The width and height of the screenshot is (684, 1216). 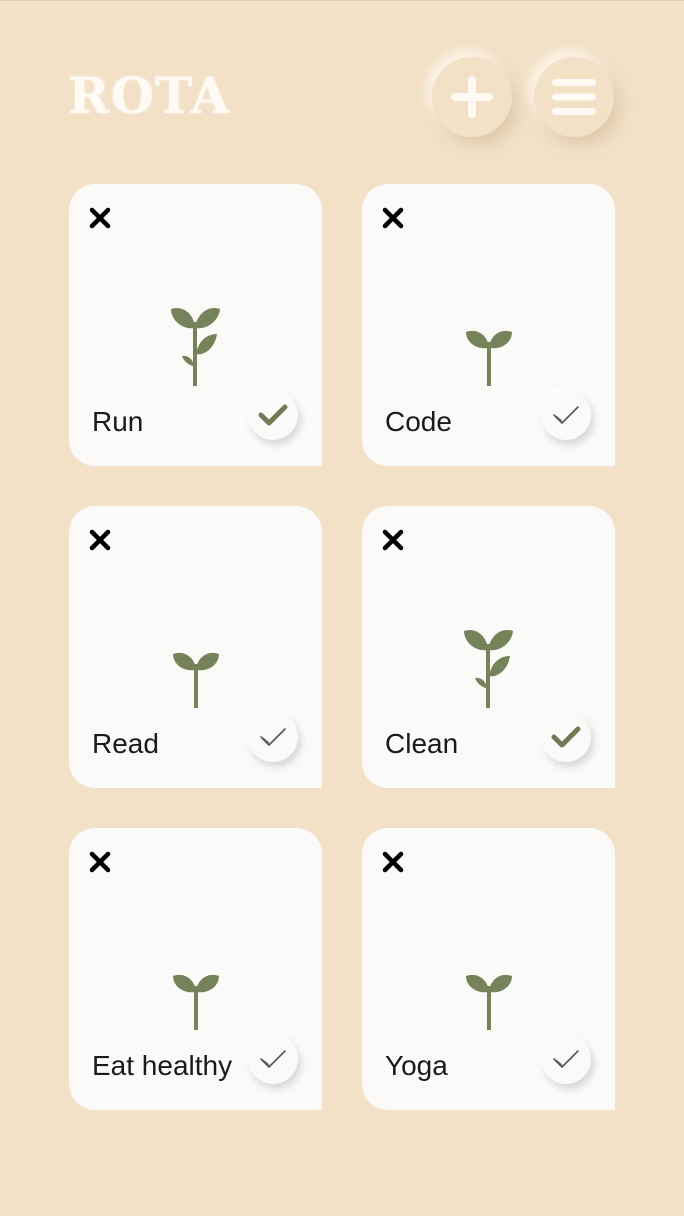 What do you see at coordinates (118, 421) in the screenshot?
I see `habit-name: Run` at bounding box center [118, 421].